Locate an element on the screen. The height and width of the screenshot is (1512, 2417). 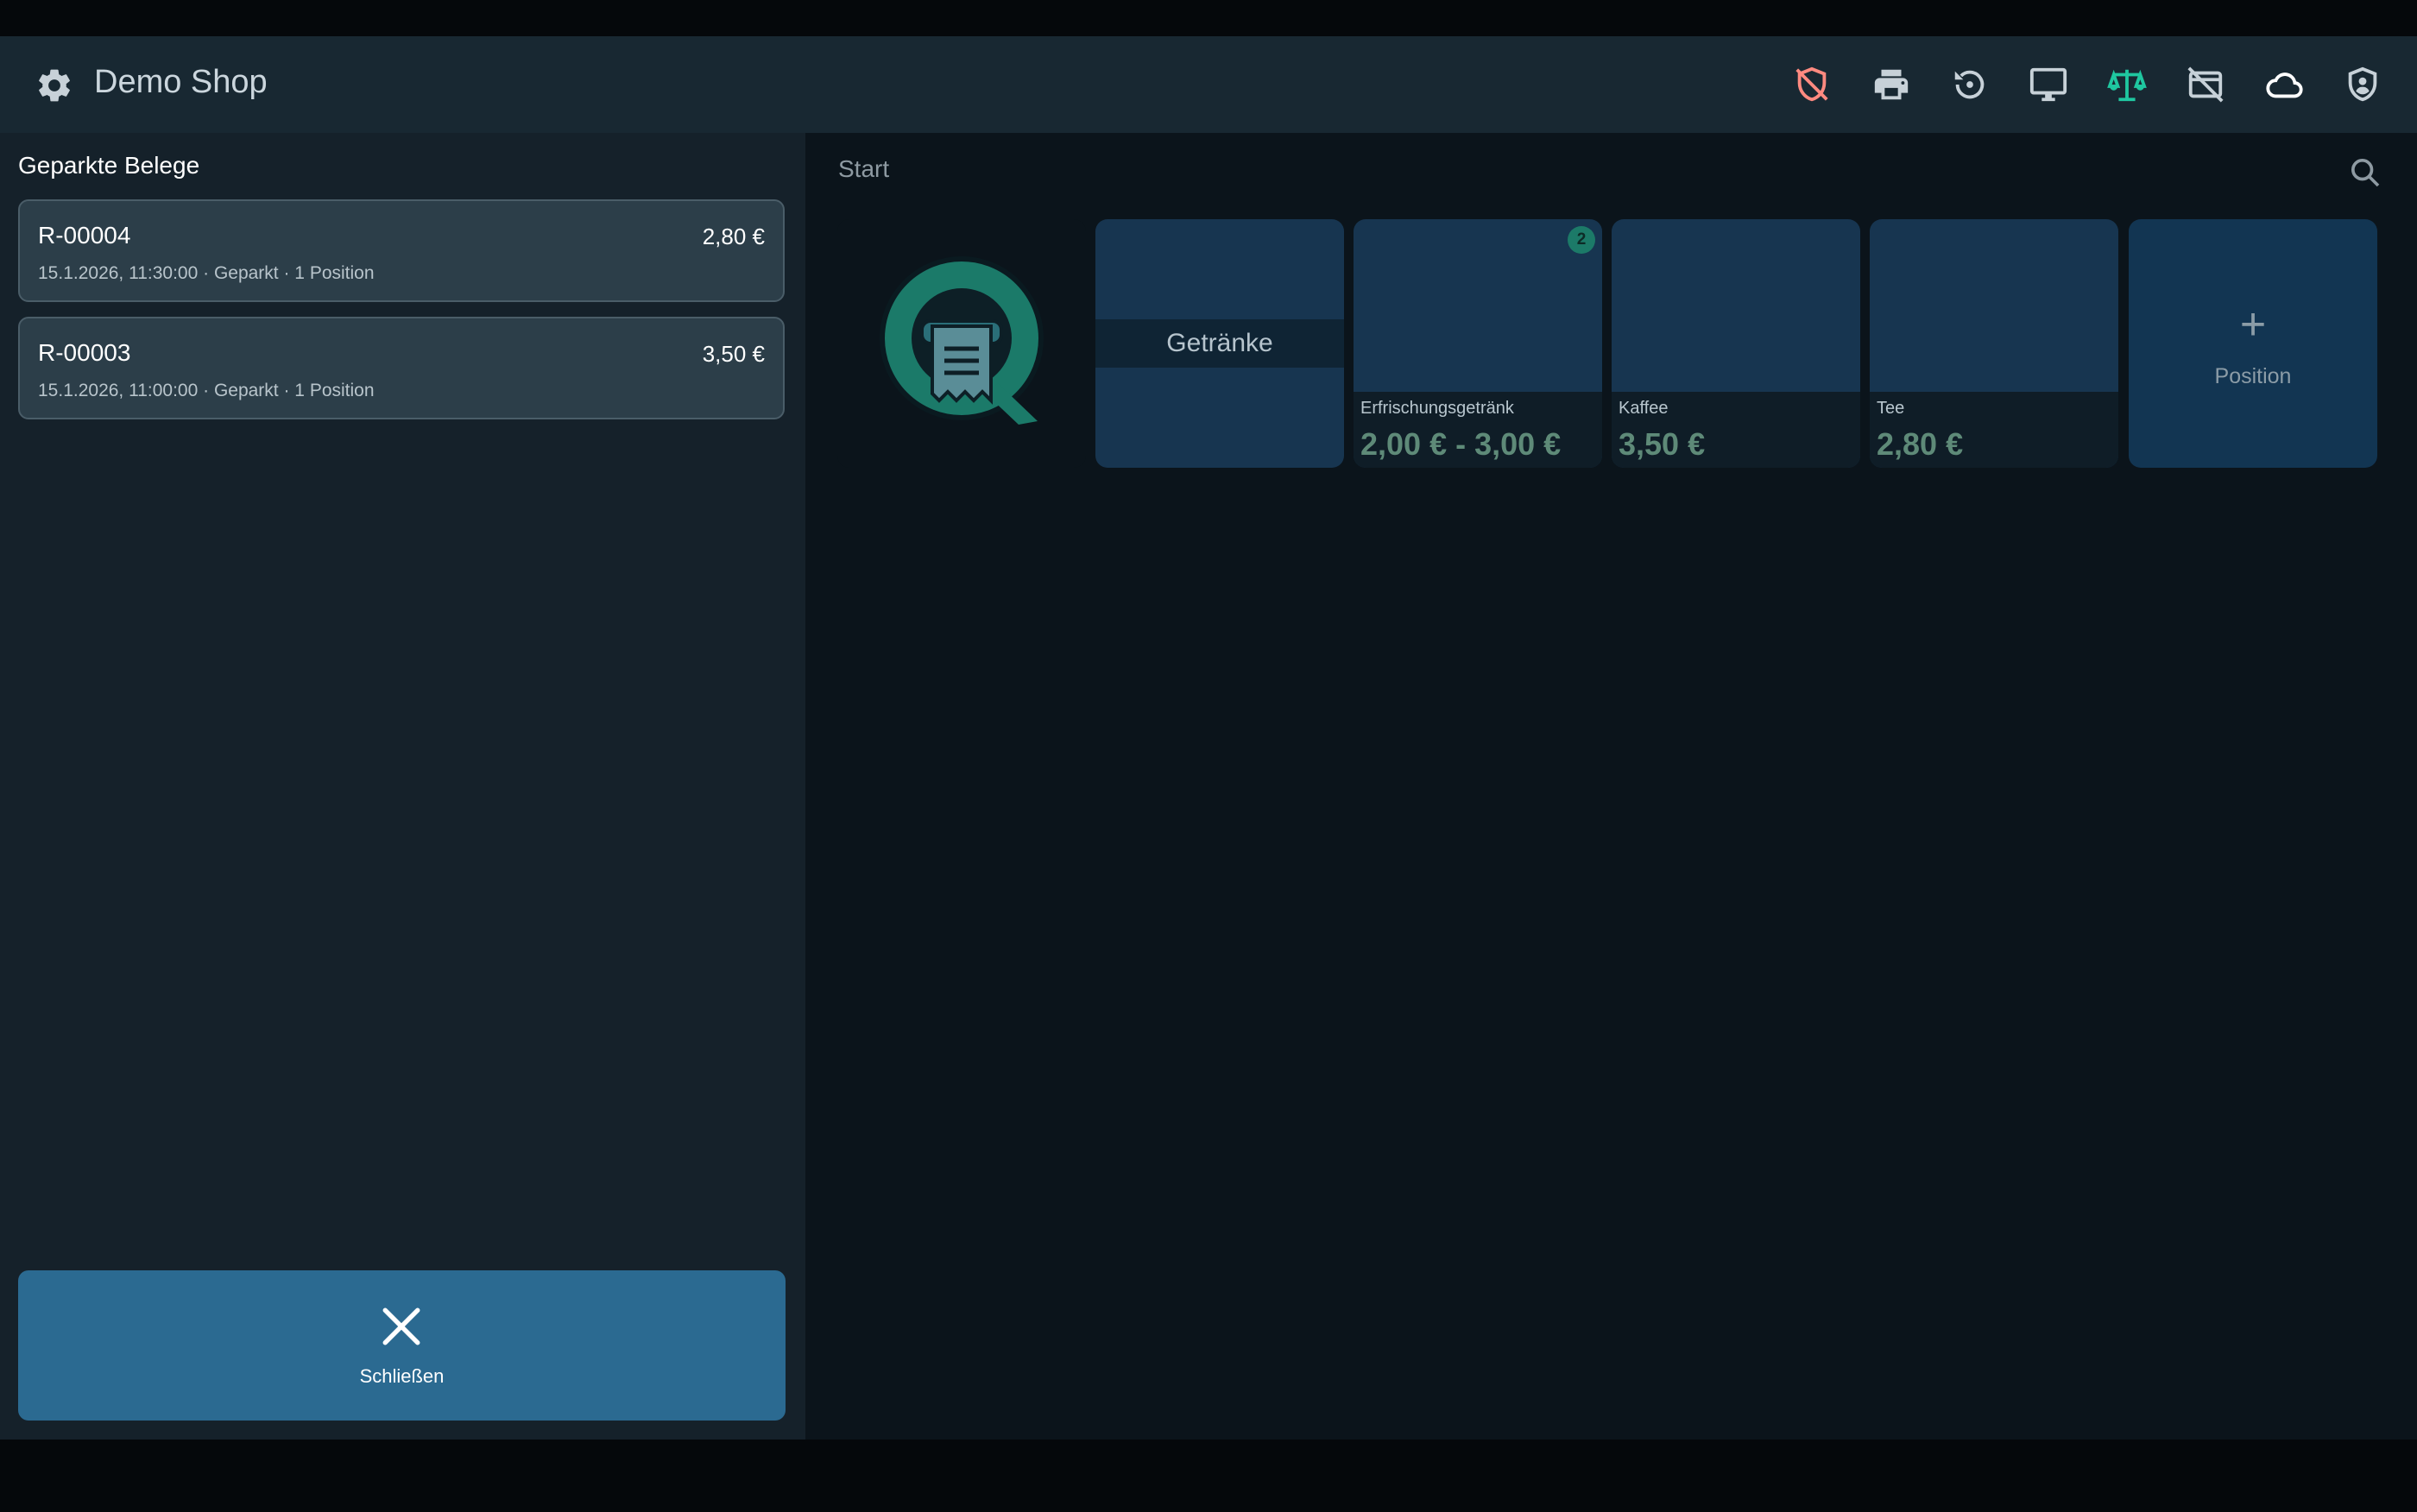
add-position-label: Position is located at coordinates (2253, 376).